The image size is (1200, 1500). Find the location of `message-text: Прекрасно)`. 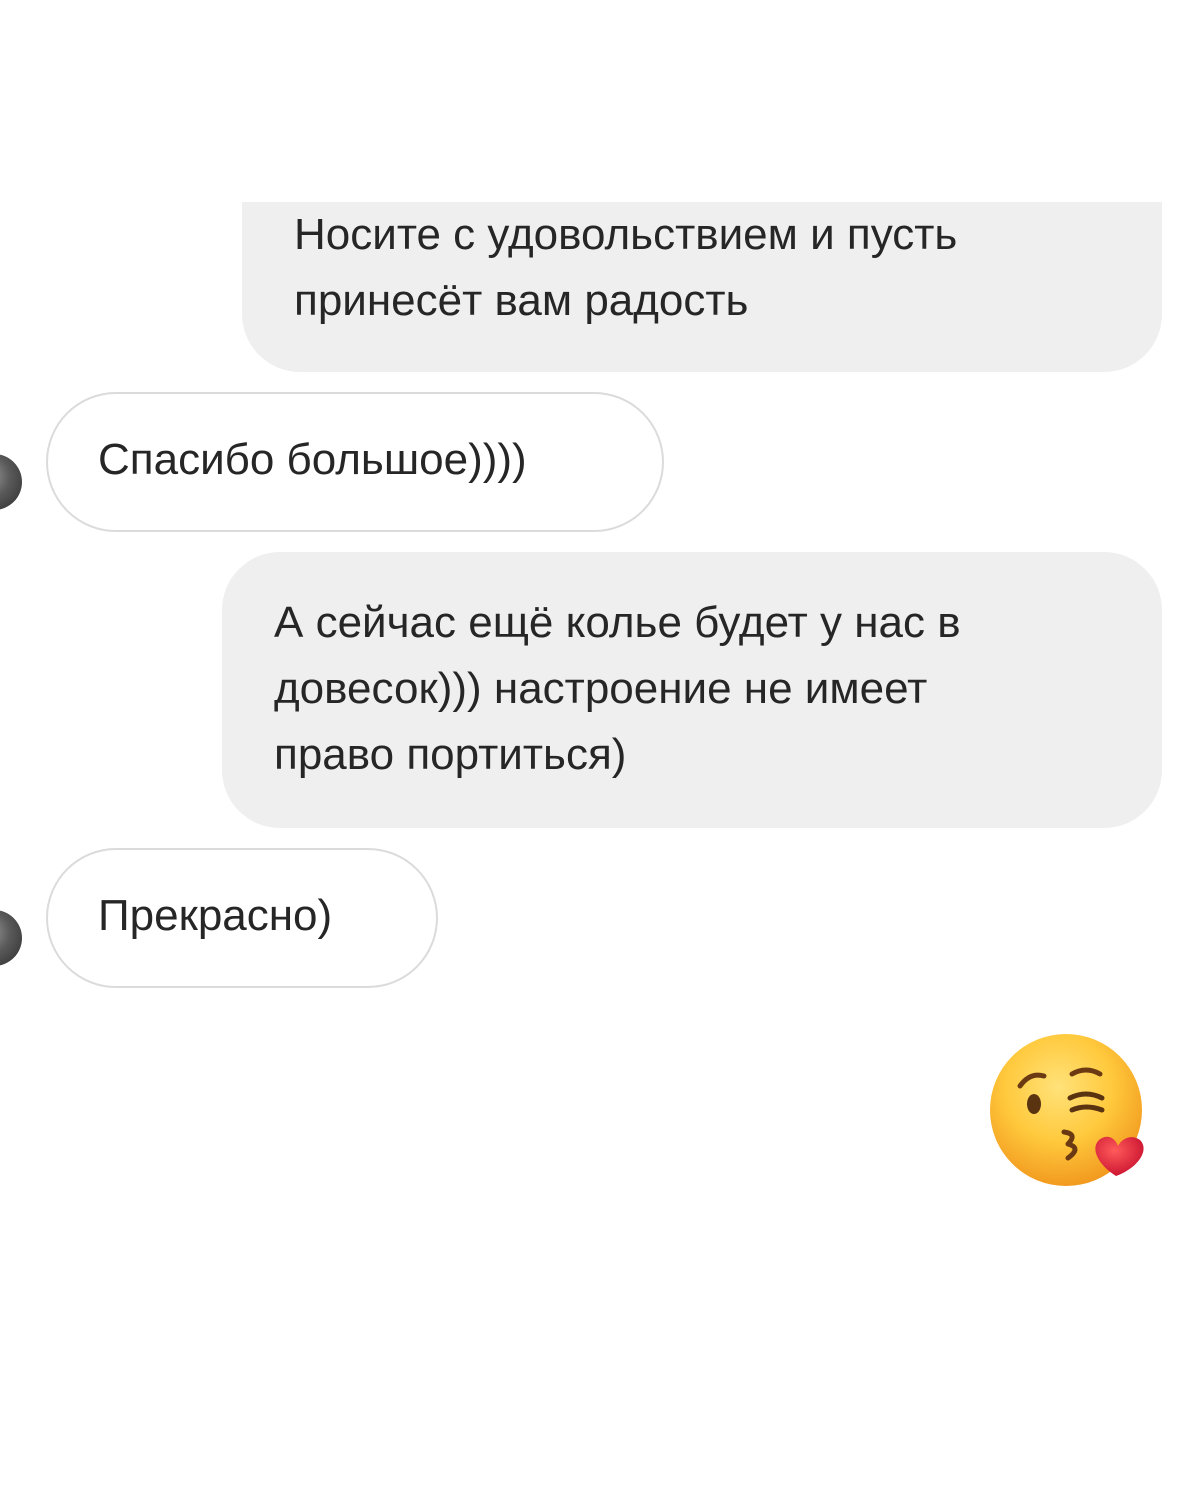

message-text: Прекрасно) is located at coordinates (215, 915).